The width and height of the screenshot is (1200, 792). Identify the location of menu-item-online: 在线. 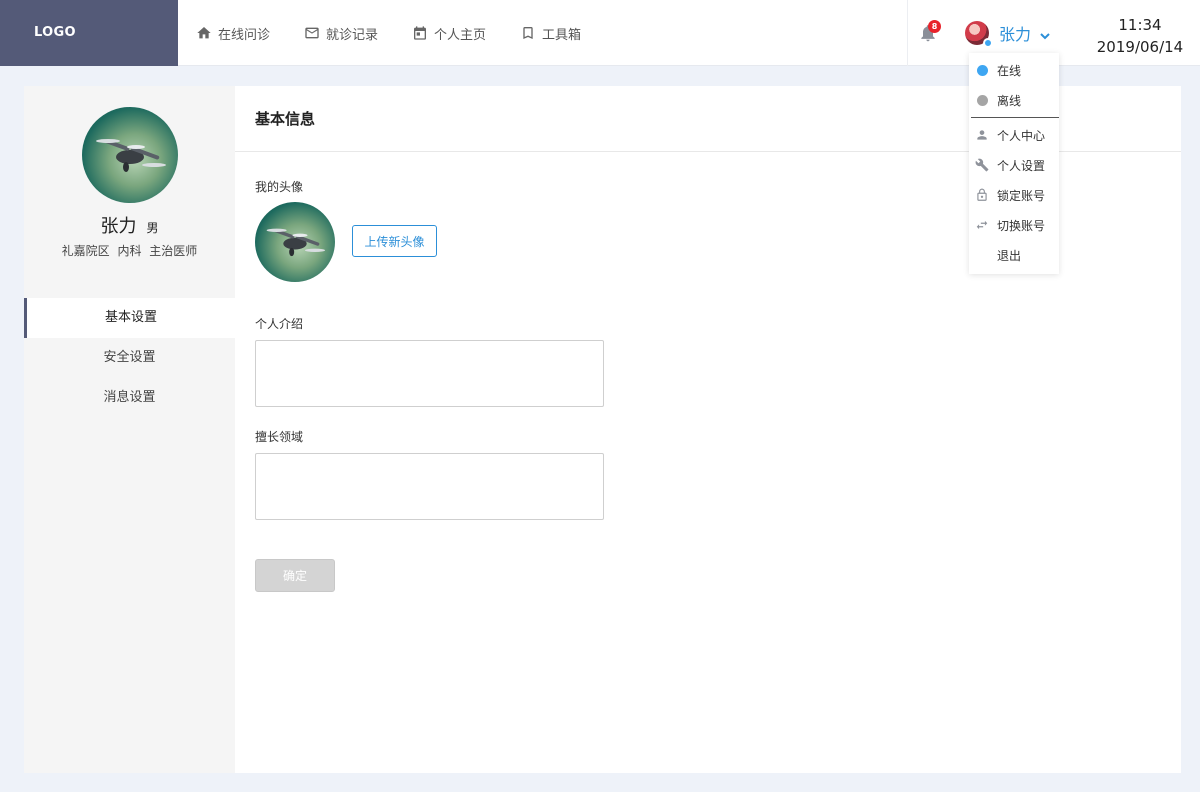
(1014, 70).